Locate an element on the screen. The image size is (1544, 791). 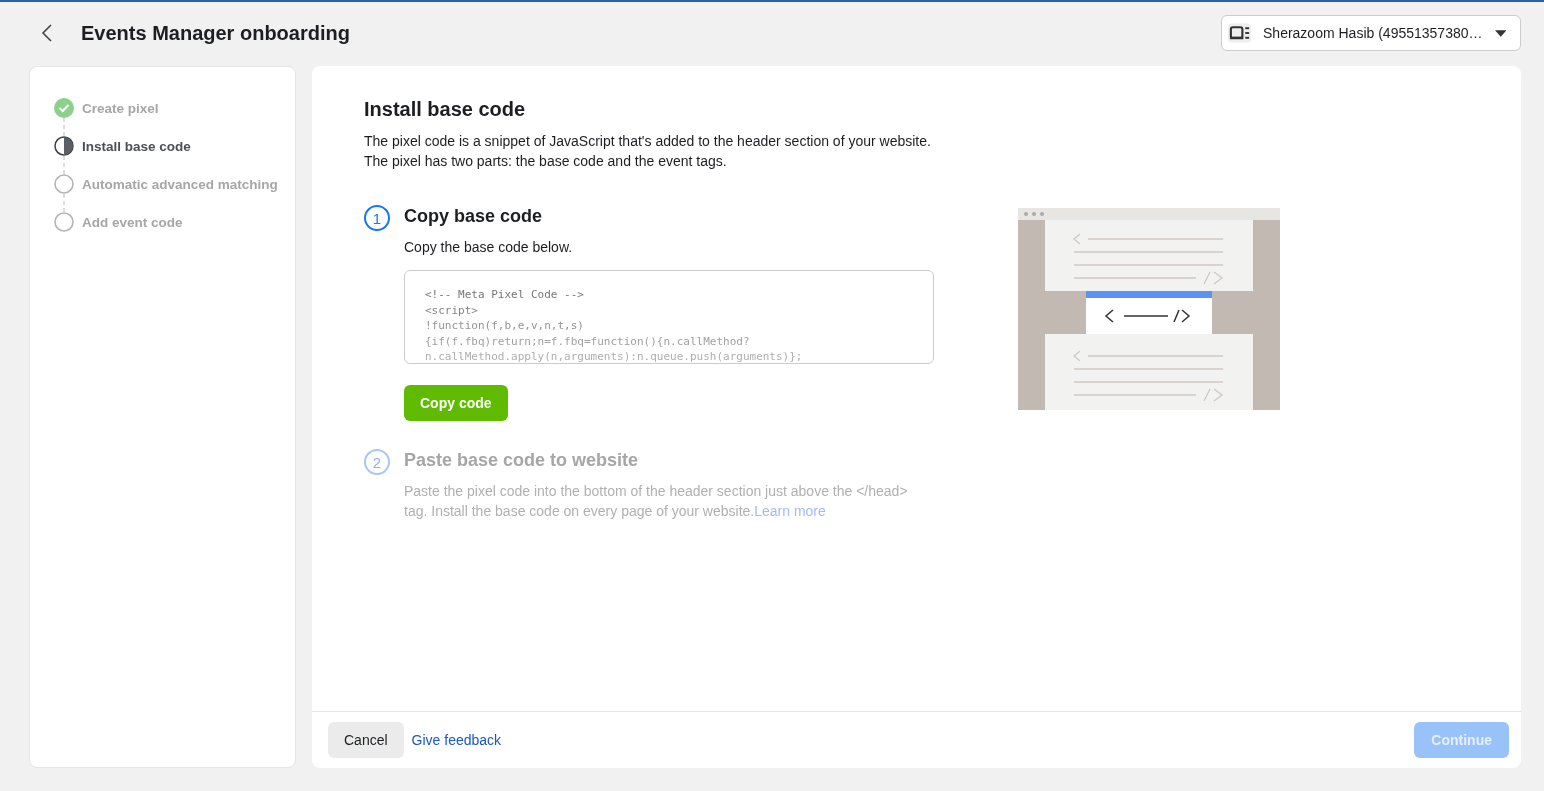
copy-code-button: Copy code is located at coordinates (456, 403).